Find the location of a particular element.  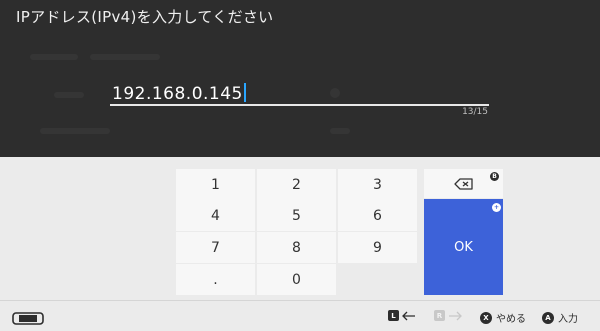

key-2: 2 is located at coordinates (296, 184).